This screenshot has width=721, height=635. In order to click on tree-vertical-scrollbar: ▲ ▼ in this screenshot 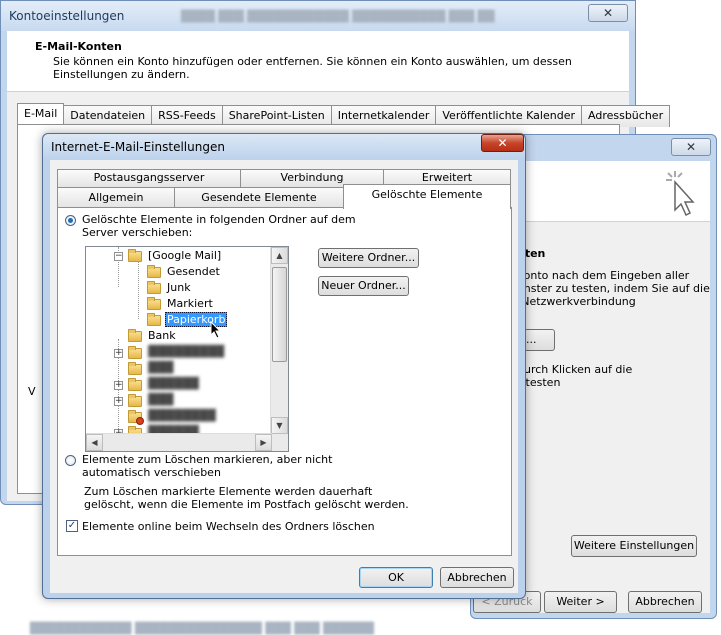, I will do `click(279, 349)`.